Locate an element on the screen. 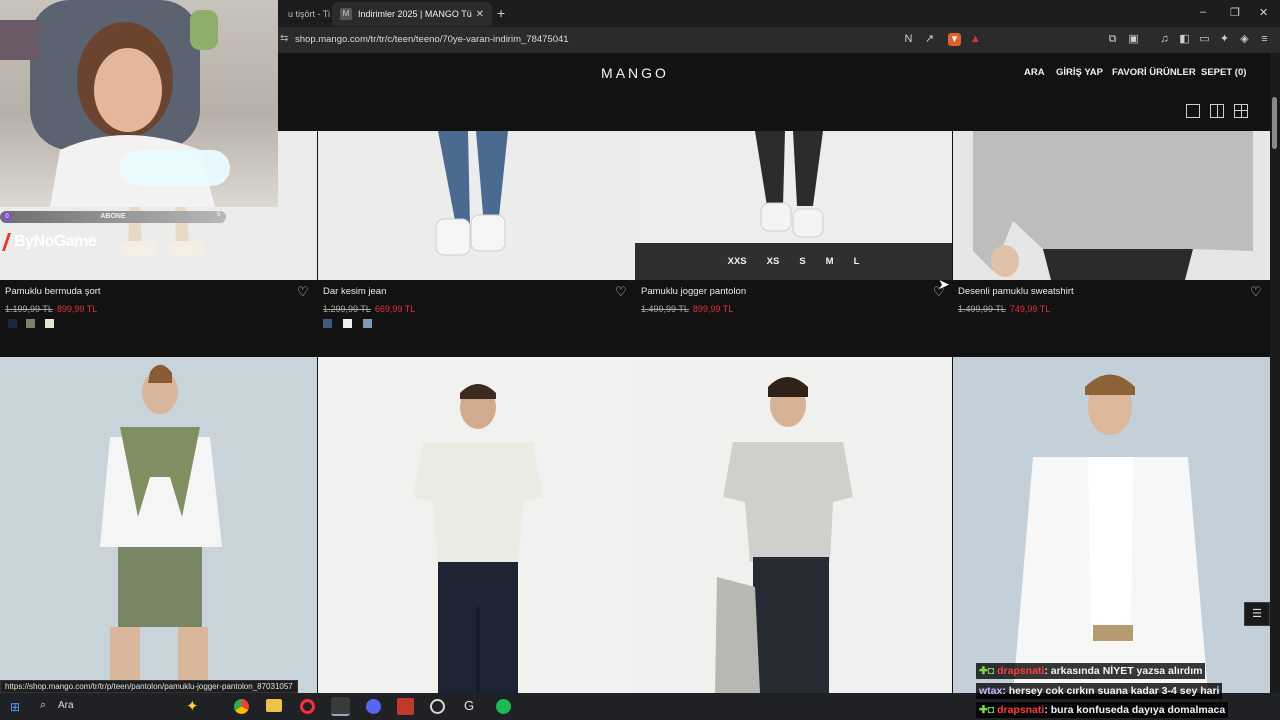  extensions-icon: ⧉ is located at coordinates (1112, 39).